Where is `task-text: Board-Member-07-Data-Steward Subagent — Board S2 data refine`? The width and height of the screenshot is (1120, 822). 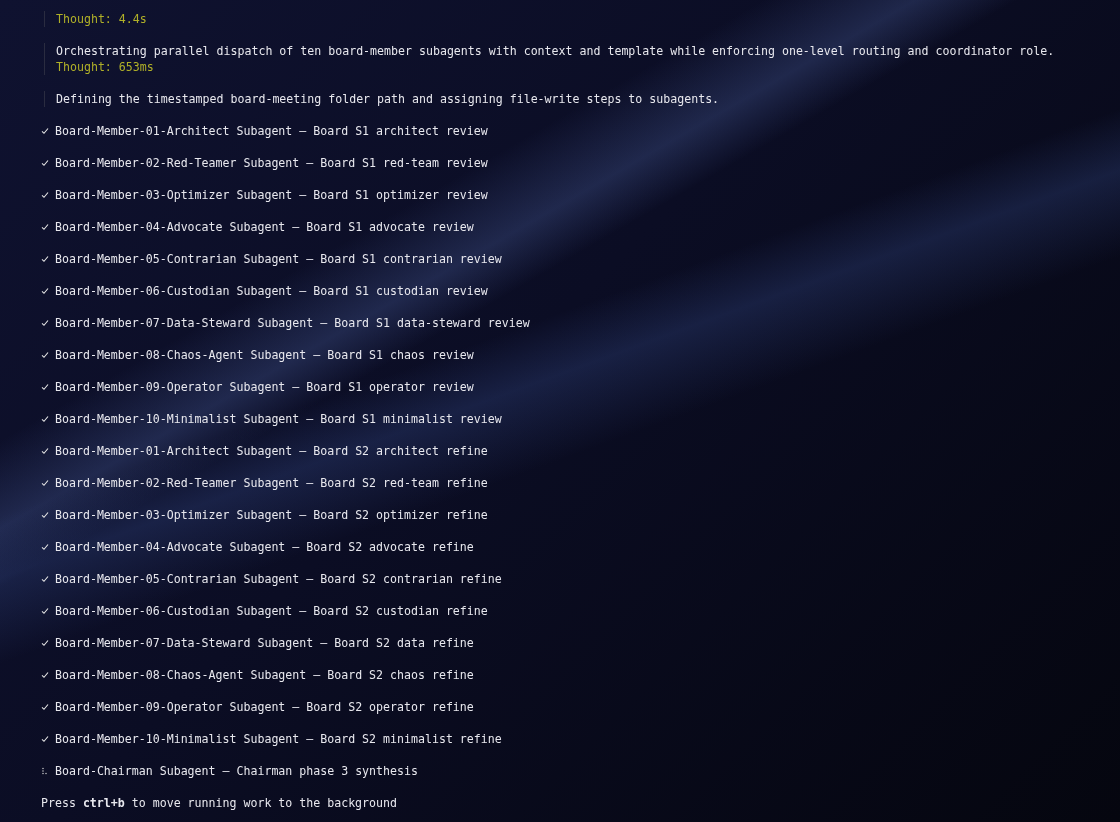
task-text: Board-Member-07-Data-Steward Subagent — Board S2 data refine is located at coordinates (264, 643).